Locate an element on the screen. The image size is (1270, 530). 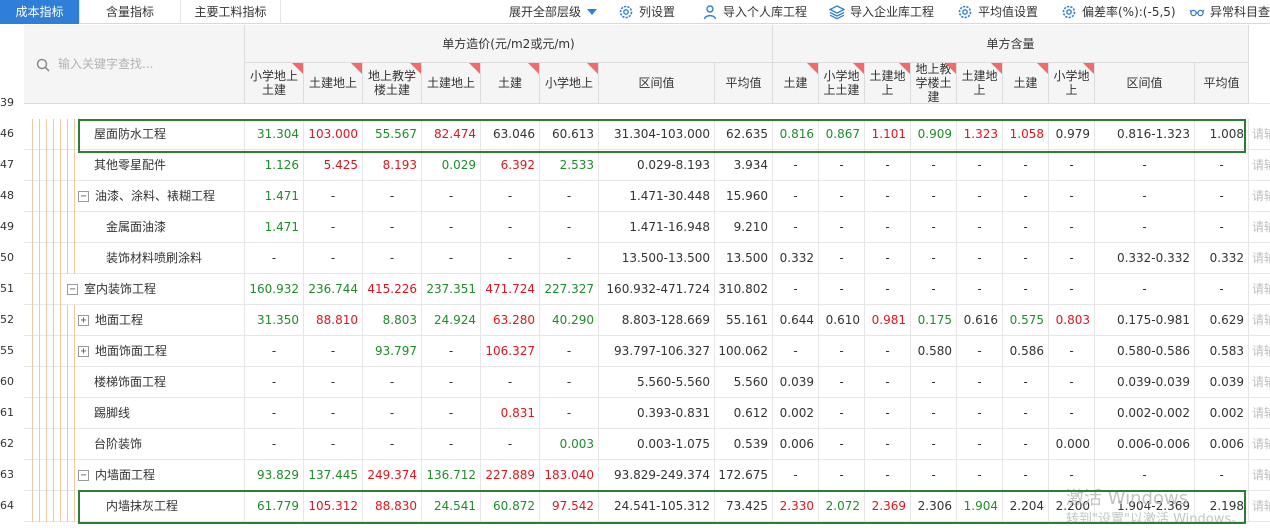
deviation-rate-setting: 偏差率(%):(-5,5) is located at coordinates (1120, 12).